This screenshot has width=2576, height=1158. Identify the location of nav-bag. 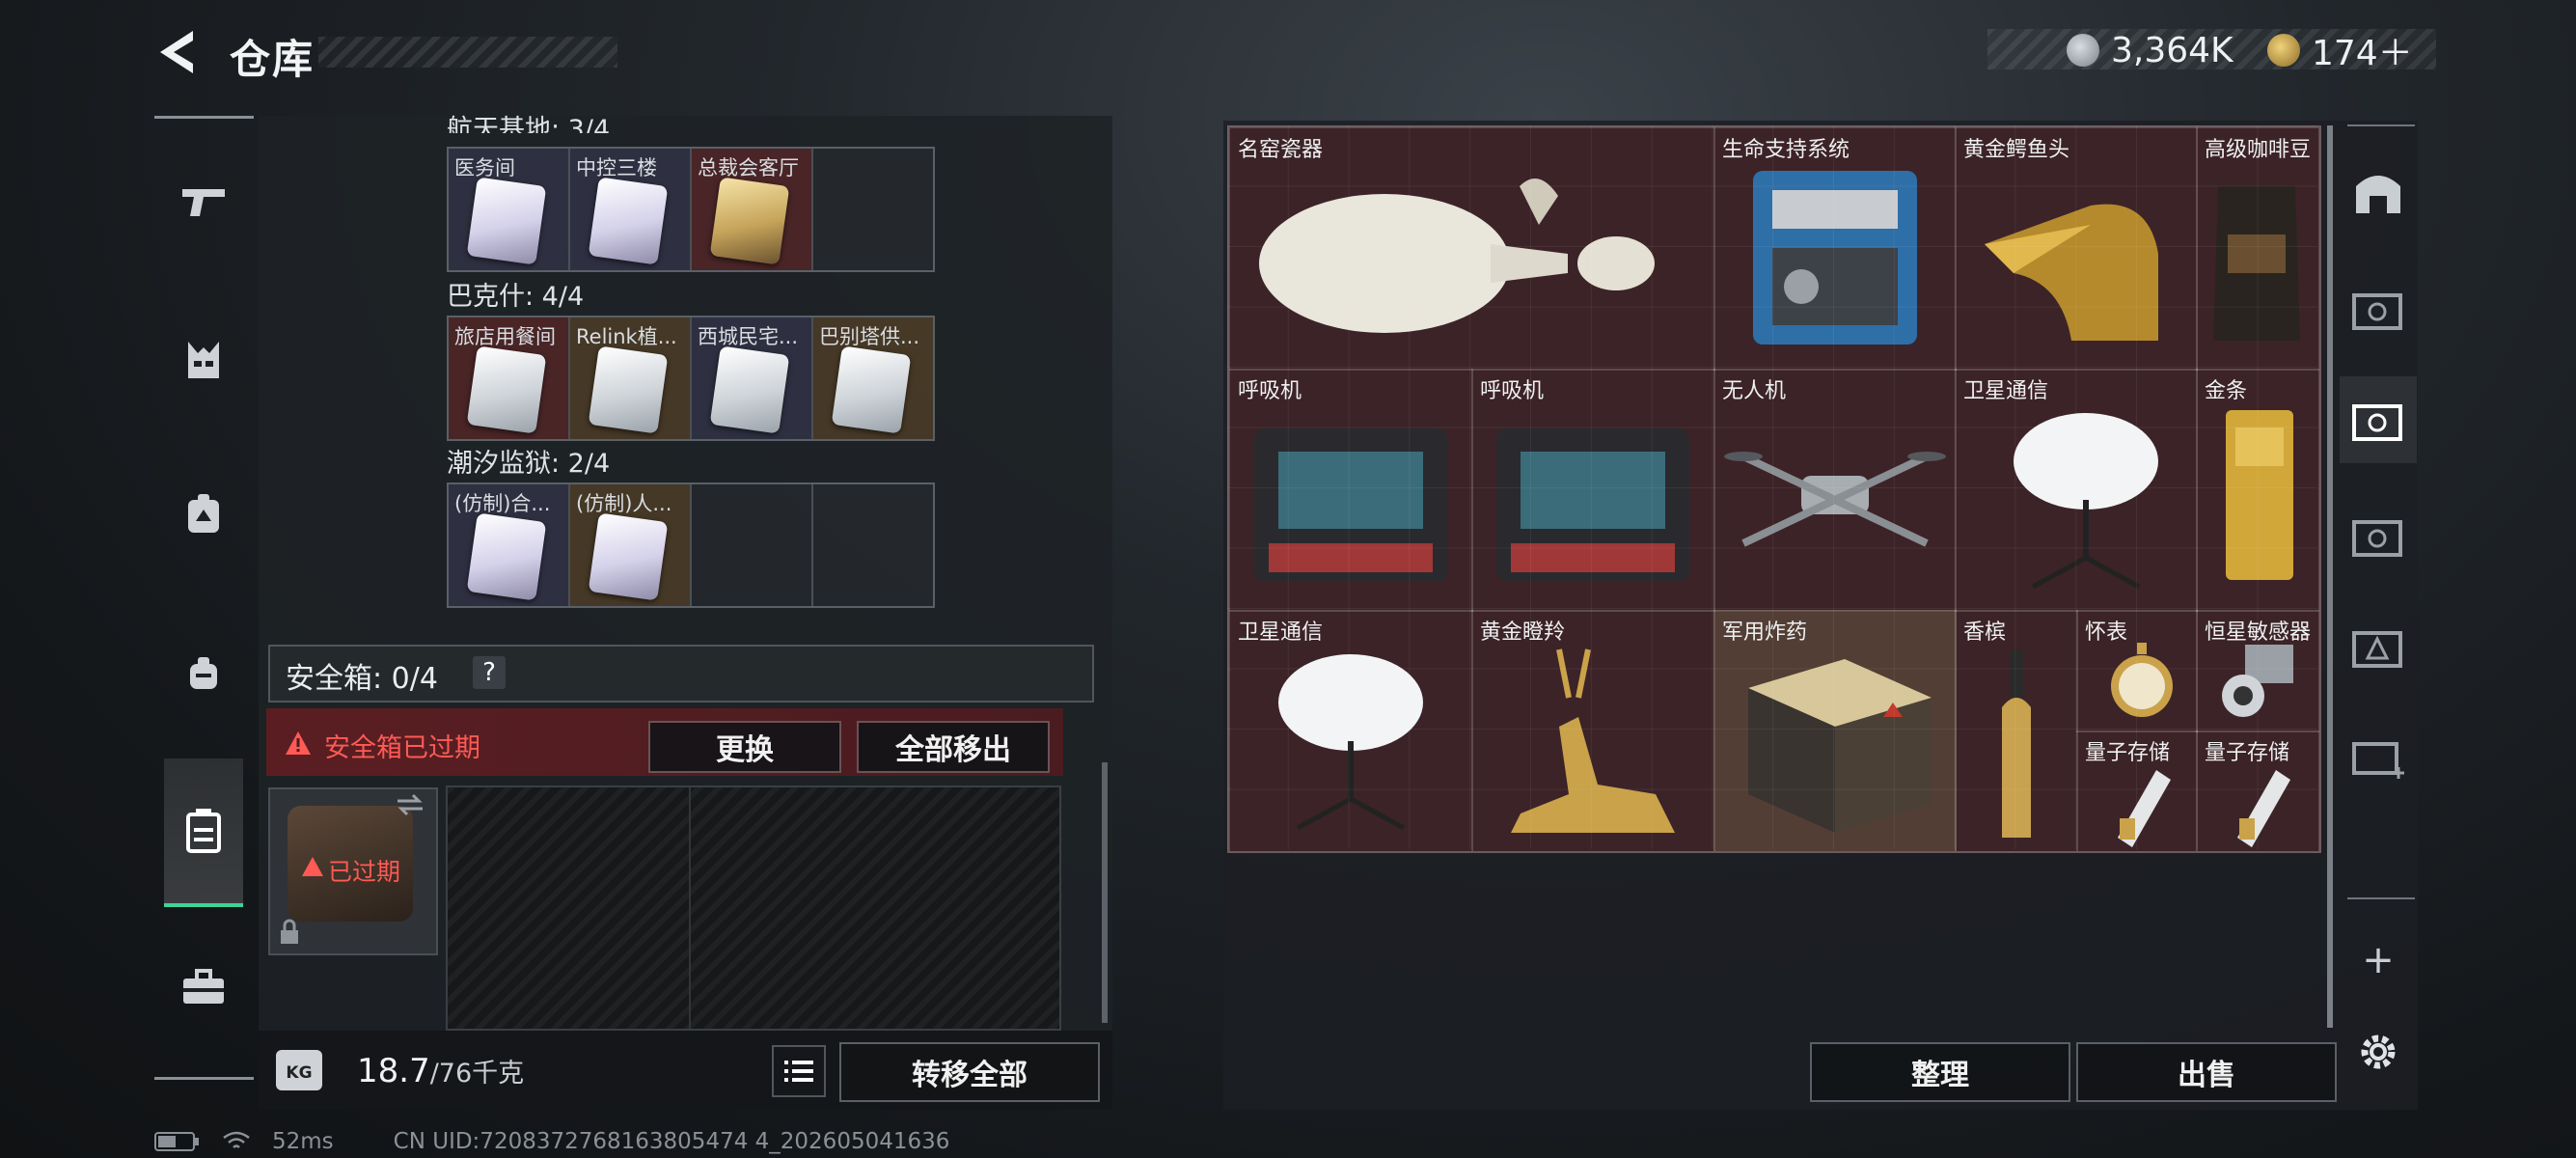
(204, 673).